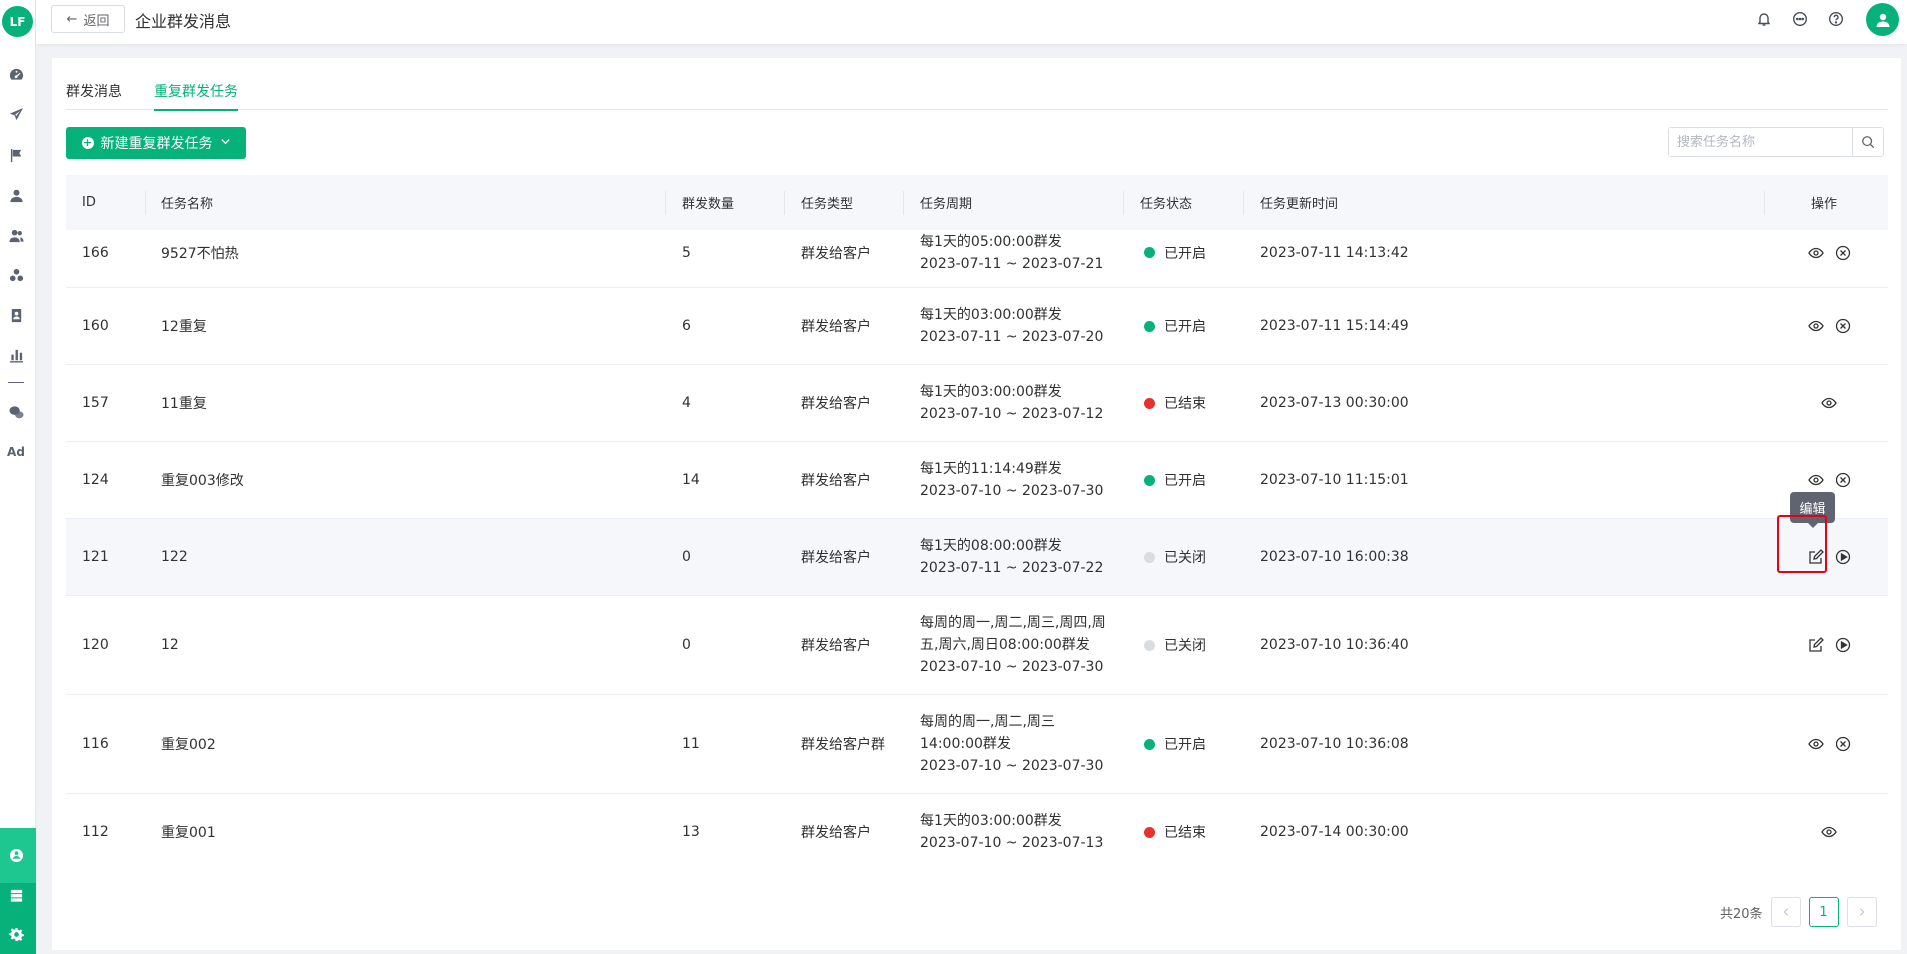 Image resolution: width=1907 pixels, height=954 pixels. What do you see at coordinates (1012, 568) in the screenshot?
I see `period-line: 2023-07-11 ~ 2023-07-22` at bounding box center [1012, 568].